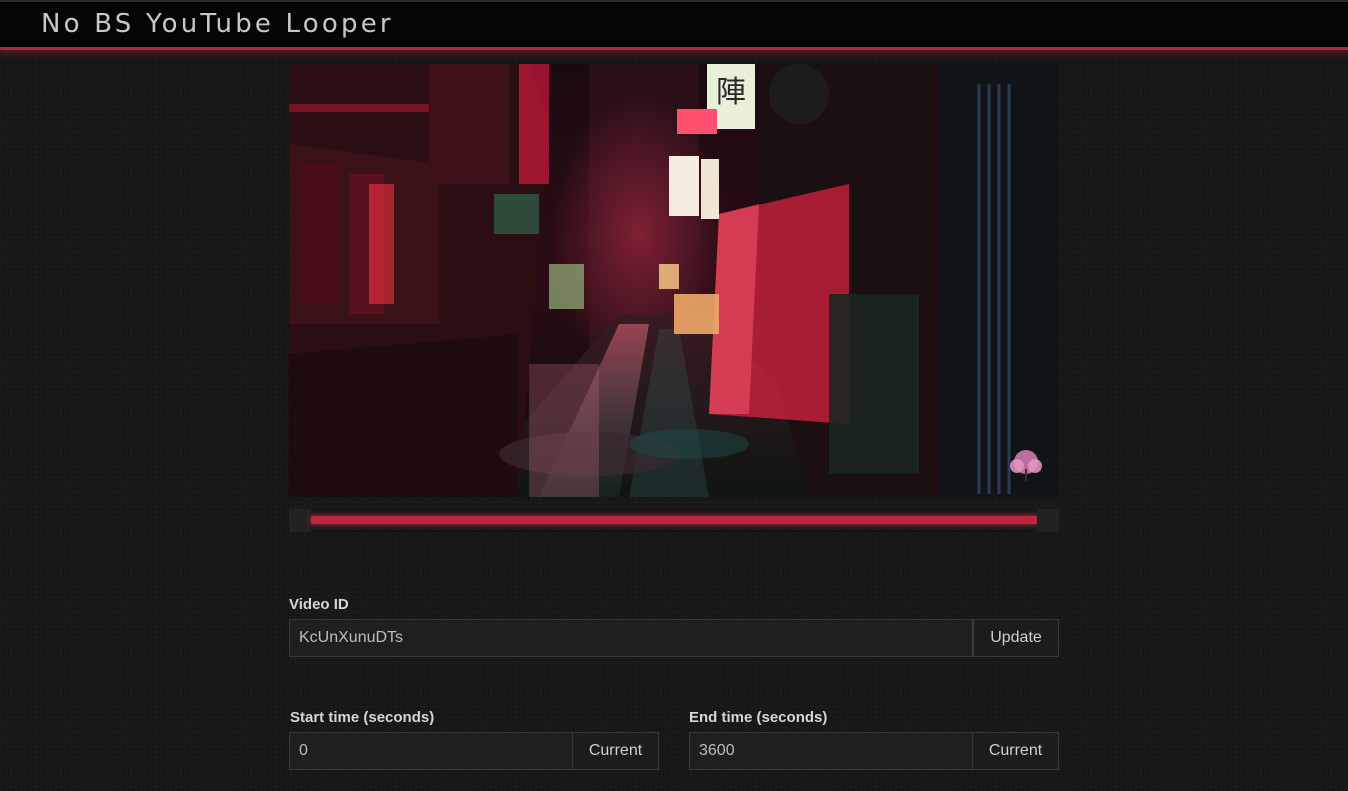 The image size is (1348, 791). Describe the element at coordinates (300, 520) in the screenshot. I see `loop-start-handle` at that location.